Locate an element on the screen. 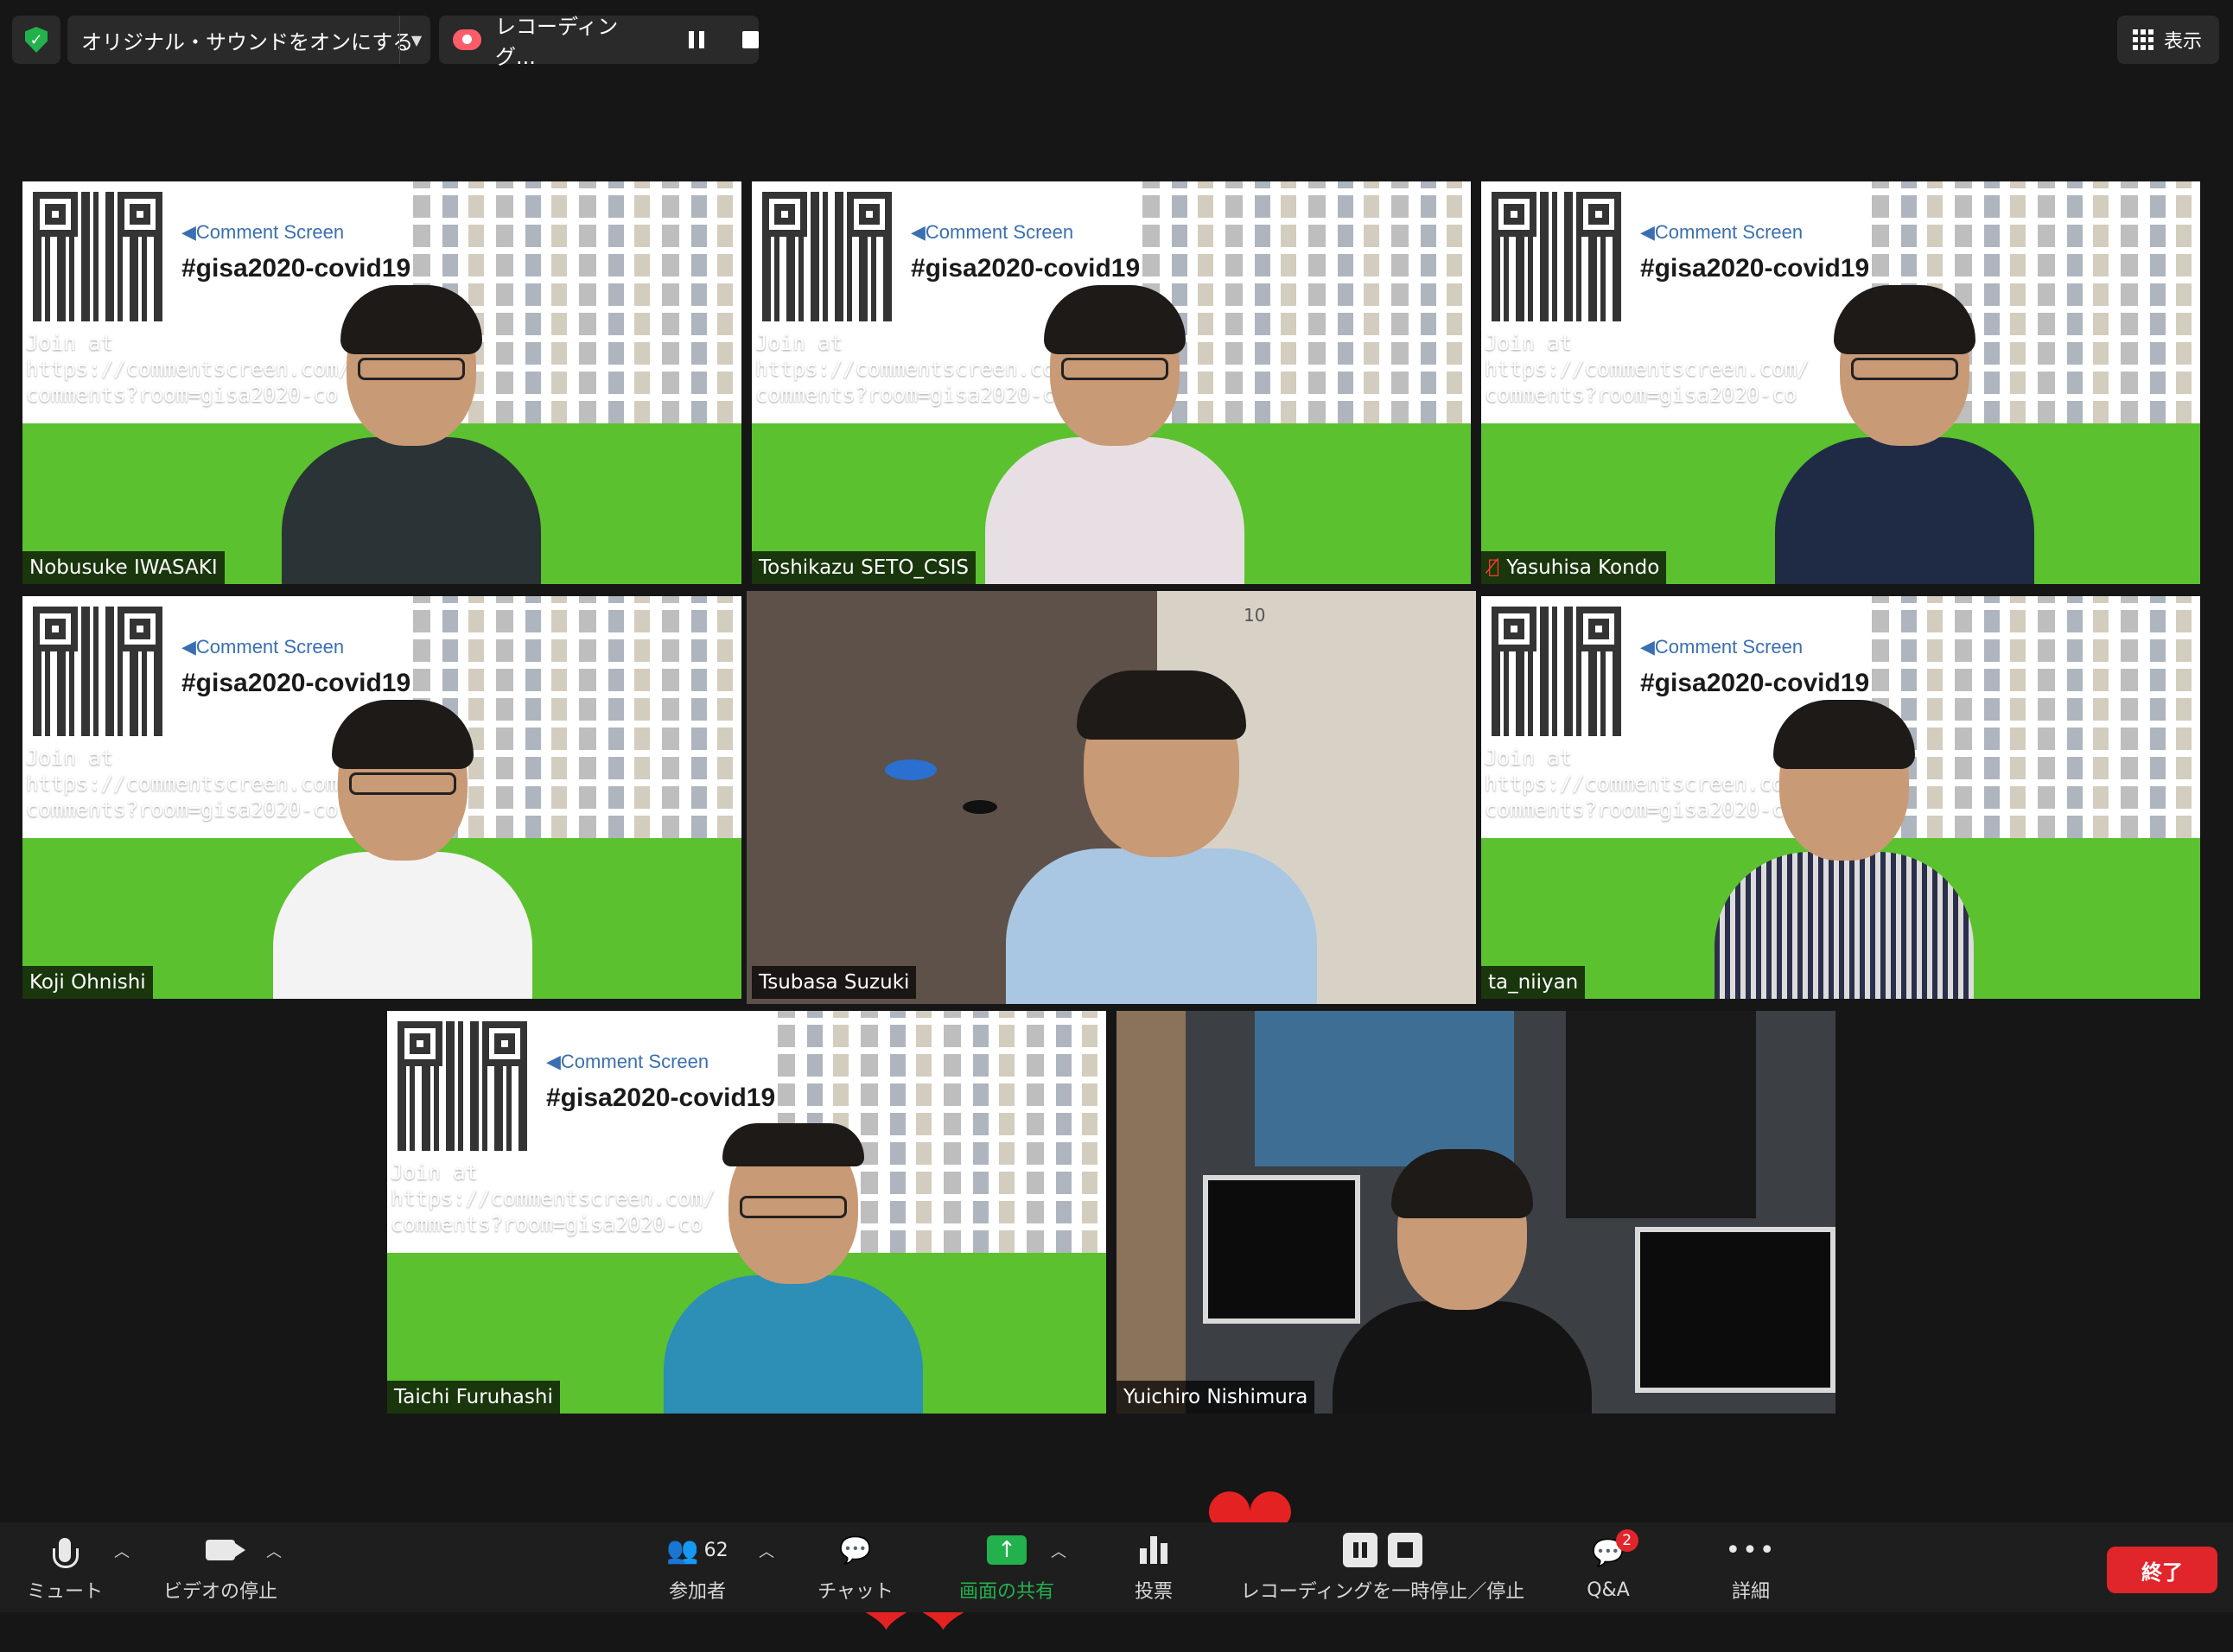 The height and width of the screenshot is (1652, 2233). polls-label: 投票 is located at coordinates (1153, 1592).